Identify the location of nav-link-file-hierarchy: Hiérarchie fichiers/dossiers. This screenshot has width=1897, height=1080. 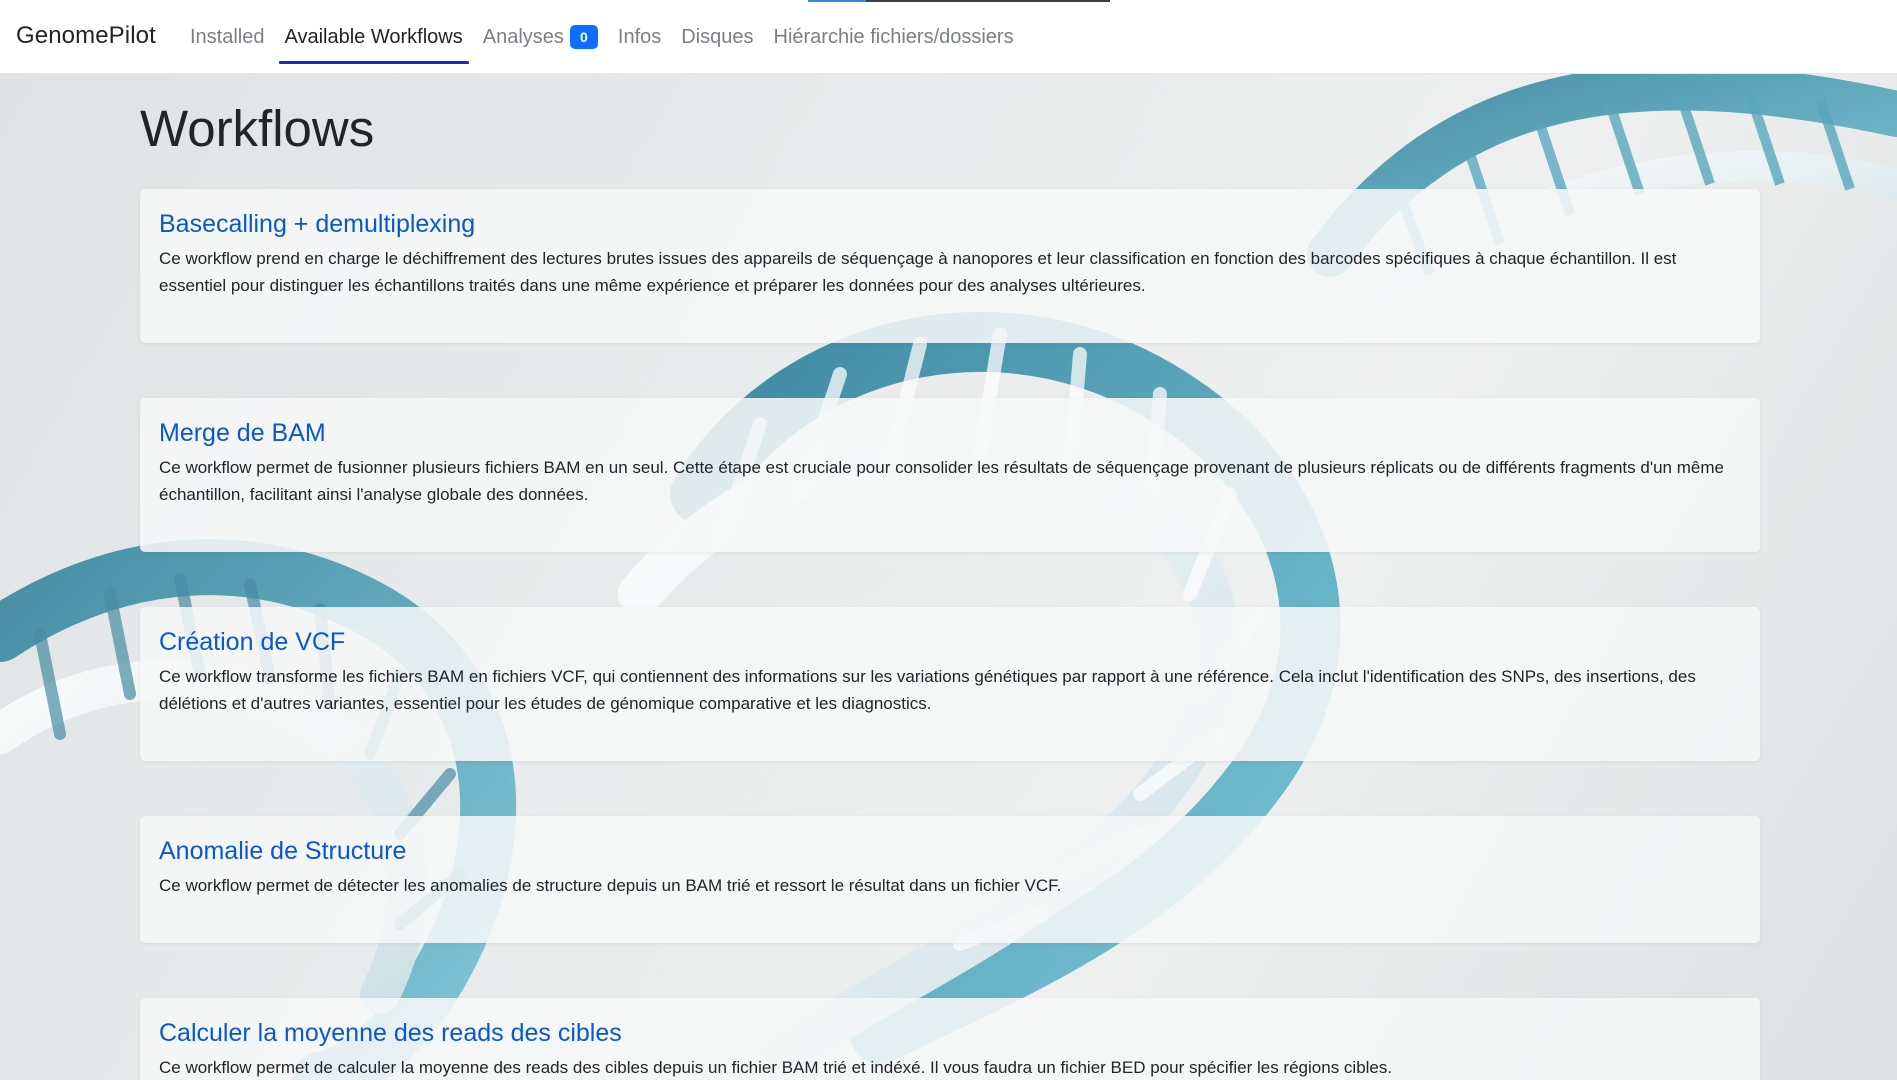
(894, 37).